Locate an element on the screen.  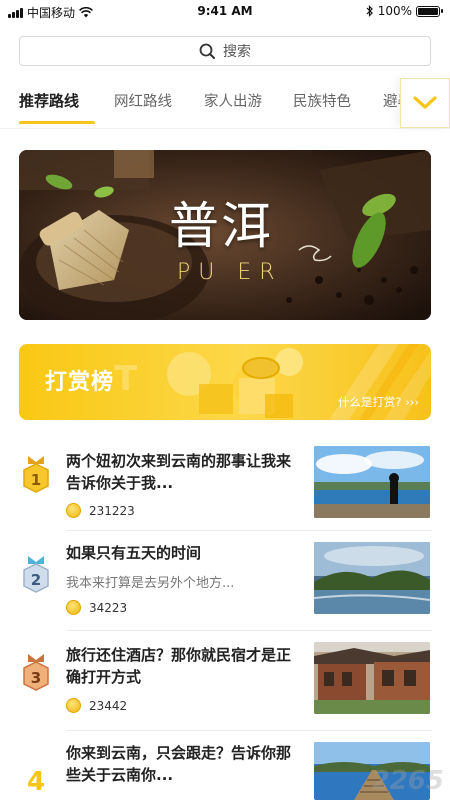
category-tabs: 推荐路线 网红路线 家人出游 民族特色 避暑 is located at coordinates (225, 102).